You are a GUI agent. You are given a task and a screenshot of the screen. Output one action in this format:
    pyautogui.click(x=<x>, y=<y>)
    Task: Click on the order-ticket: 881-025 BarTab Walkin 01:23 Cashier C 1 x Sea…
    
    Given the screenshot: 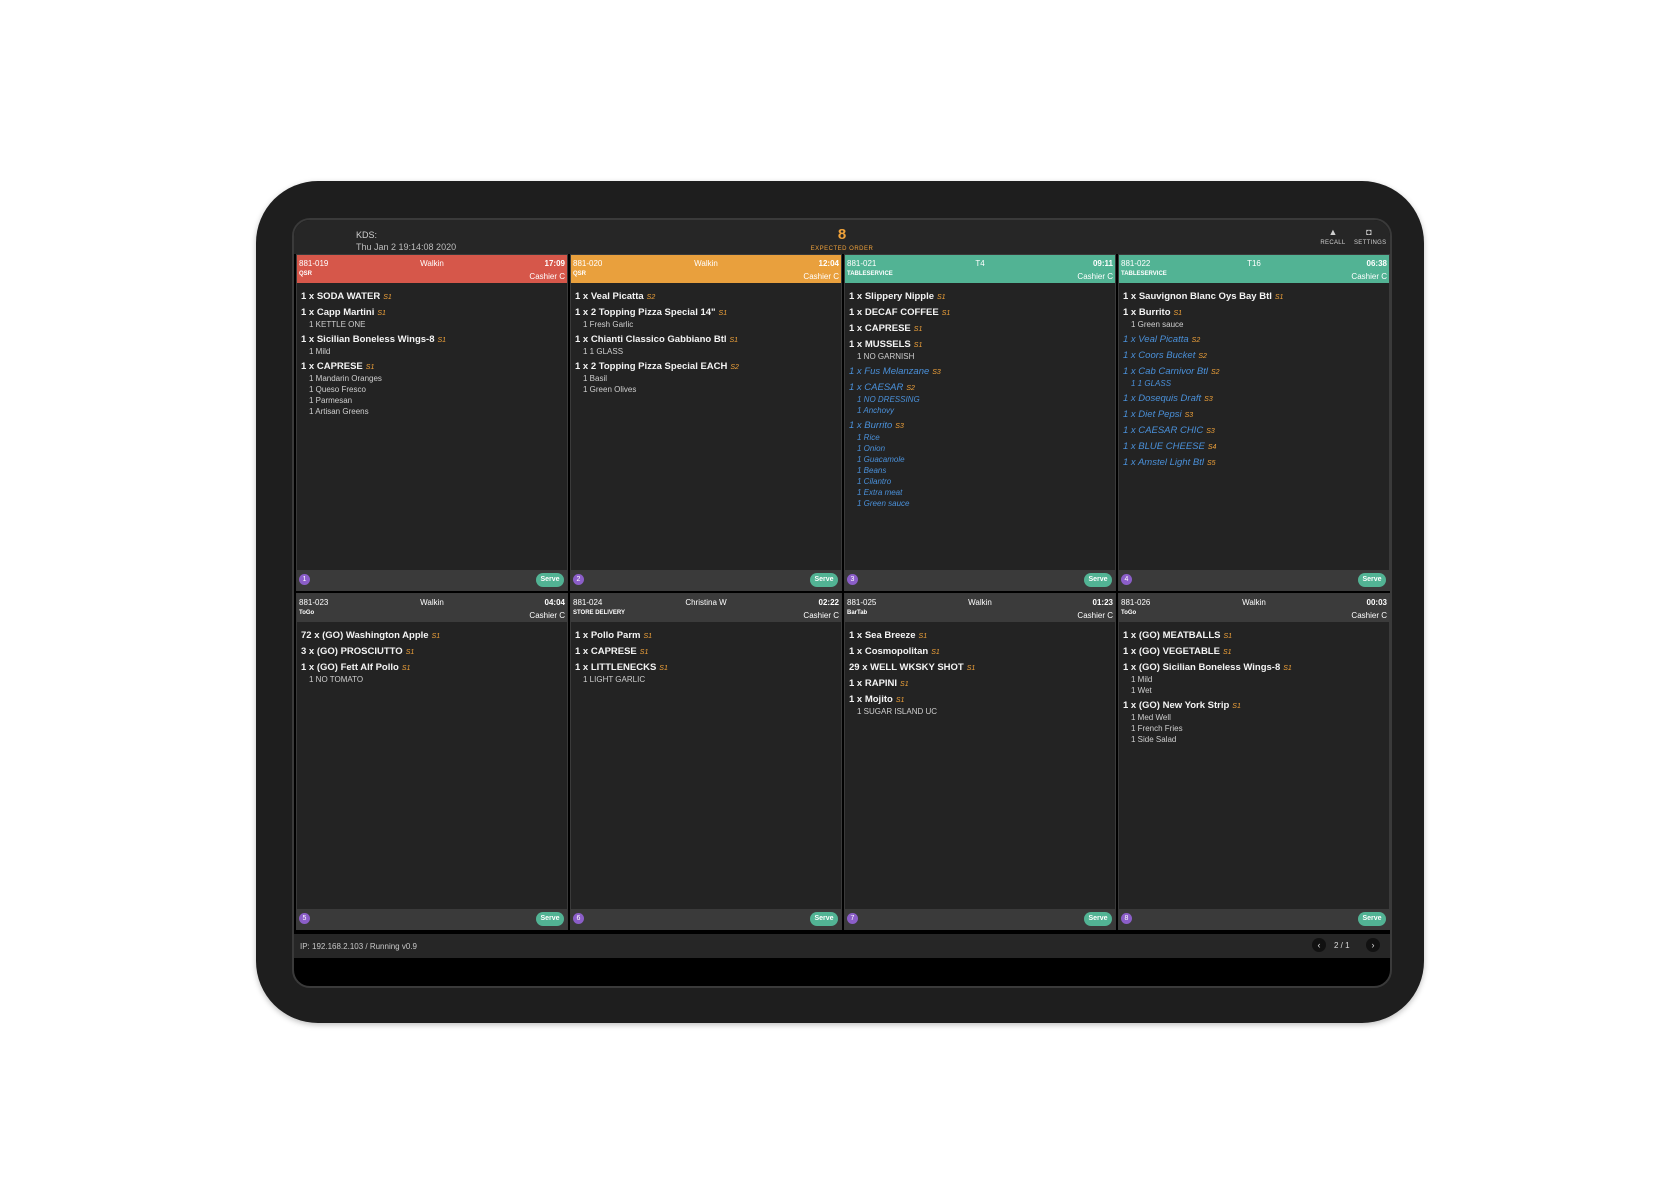 What is the action you would take?
    pyautogui.click(x=980, y=761)
    